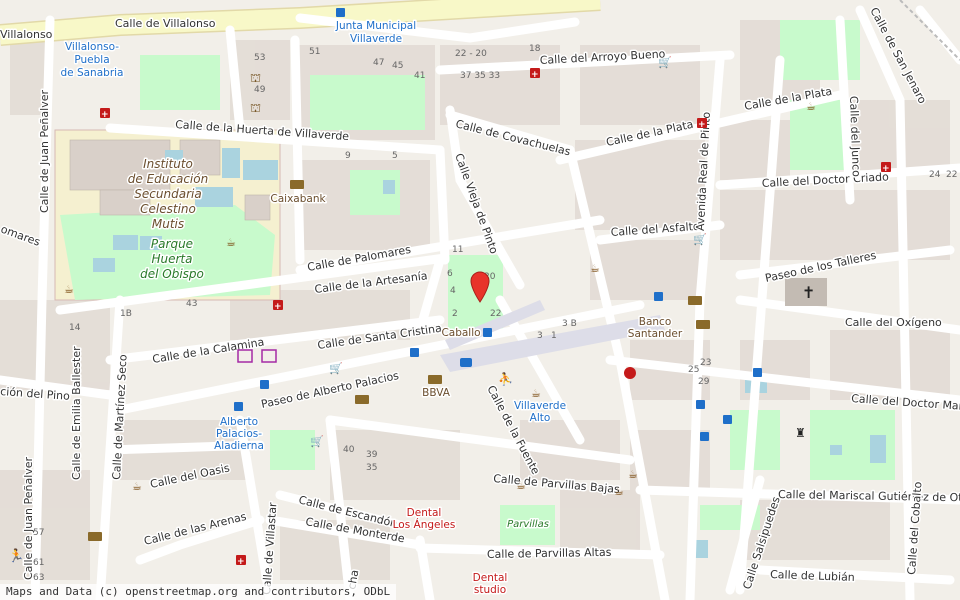  I want to click on house-number: 2, so click(455, 314).